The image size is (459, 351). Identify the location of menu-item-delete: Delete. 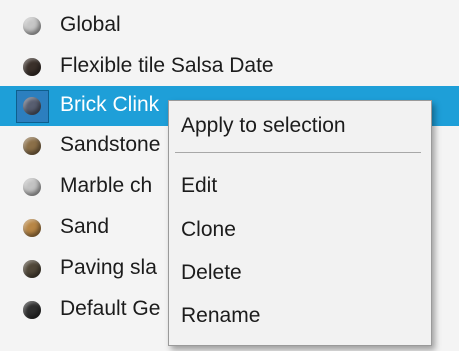
(211, 273).